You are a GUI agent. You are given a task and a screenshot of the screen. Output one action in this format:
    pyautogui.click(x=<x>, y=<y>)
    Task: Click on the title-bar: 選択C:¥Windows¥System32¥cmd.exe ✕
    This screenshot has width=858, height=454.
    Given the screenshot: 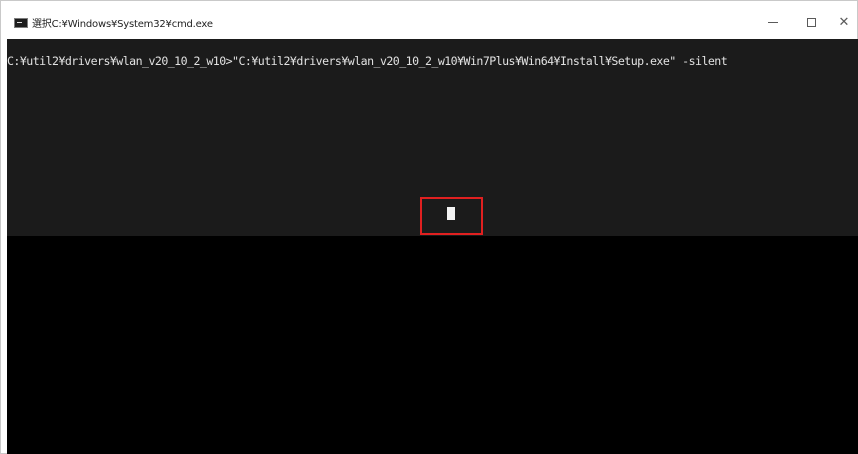 What is the action you would take?
    pyautogui.click(x=429, y=20)
    